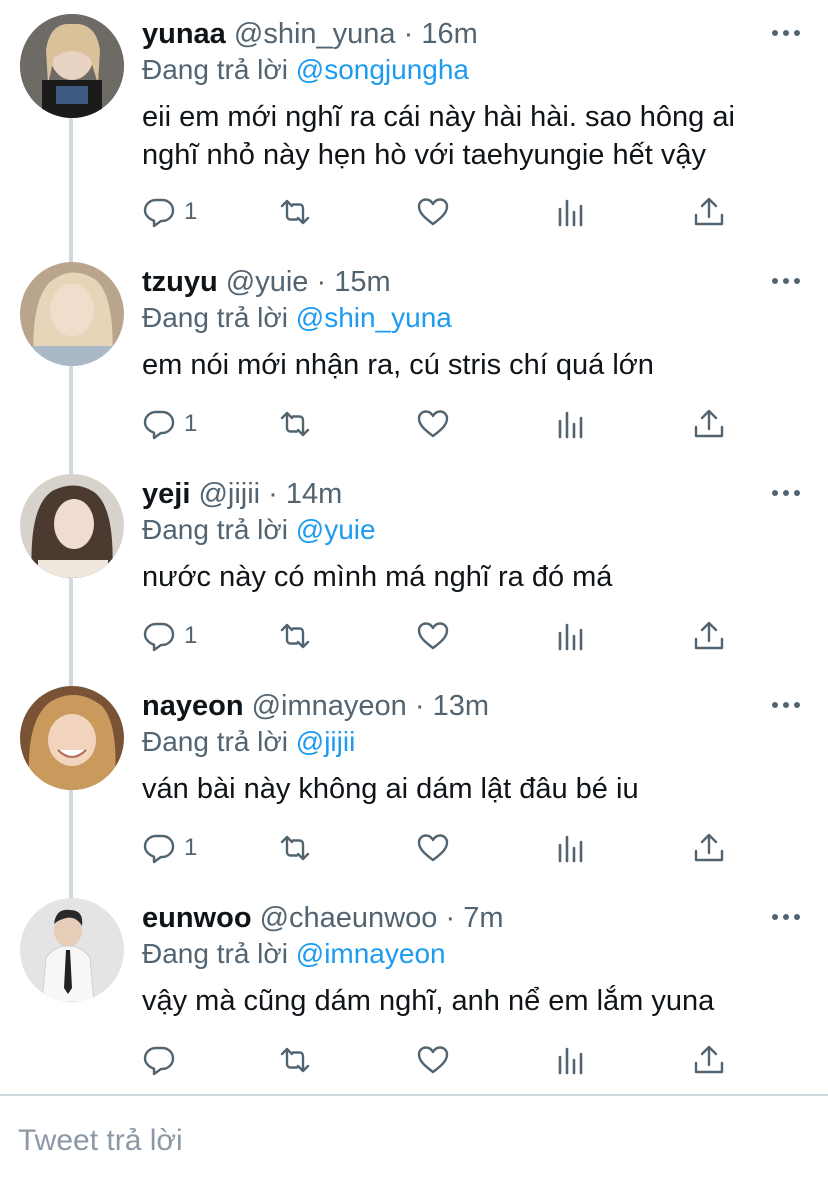 The height and width of the screenshot is (1190, 828). Describe the element at coordinates (229, 494) in the screenshot. I see `username-handle: @jijii` at that location.